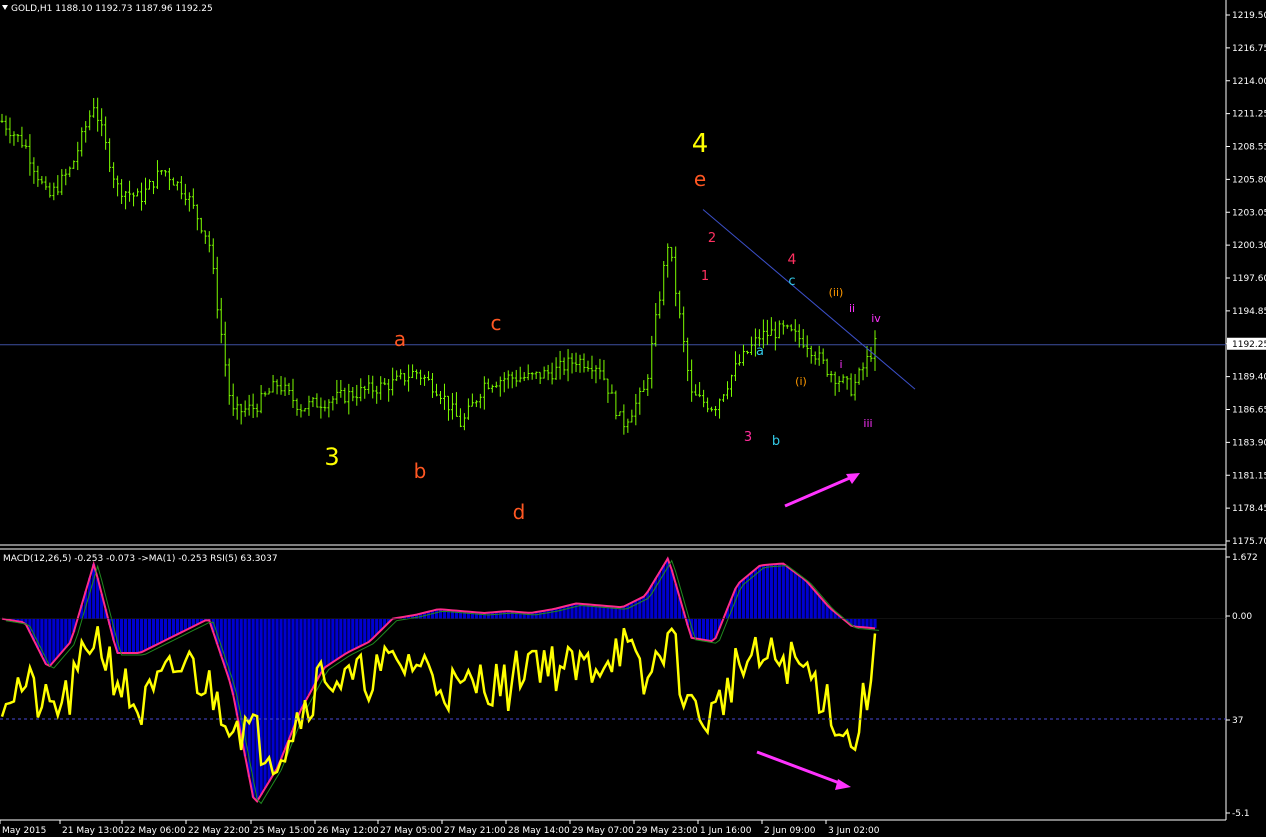 The height and width of the screenshot is (837, 1266). Describe the element at coordinates (852, 308) in the screenshot. I see `wave-label: ii` at that location.